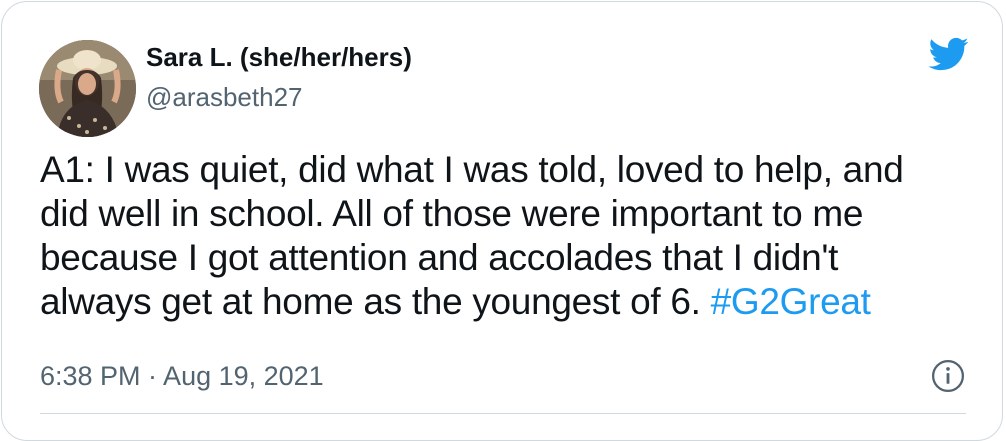  Describe the element at coordinates (503, 413) in the screenshot. I see `divider` at that location.